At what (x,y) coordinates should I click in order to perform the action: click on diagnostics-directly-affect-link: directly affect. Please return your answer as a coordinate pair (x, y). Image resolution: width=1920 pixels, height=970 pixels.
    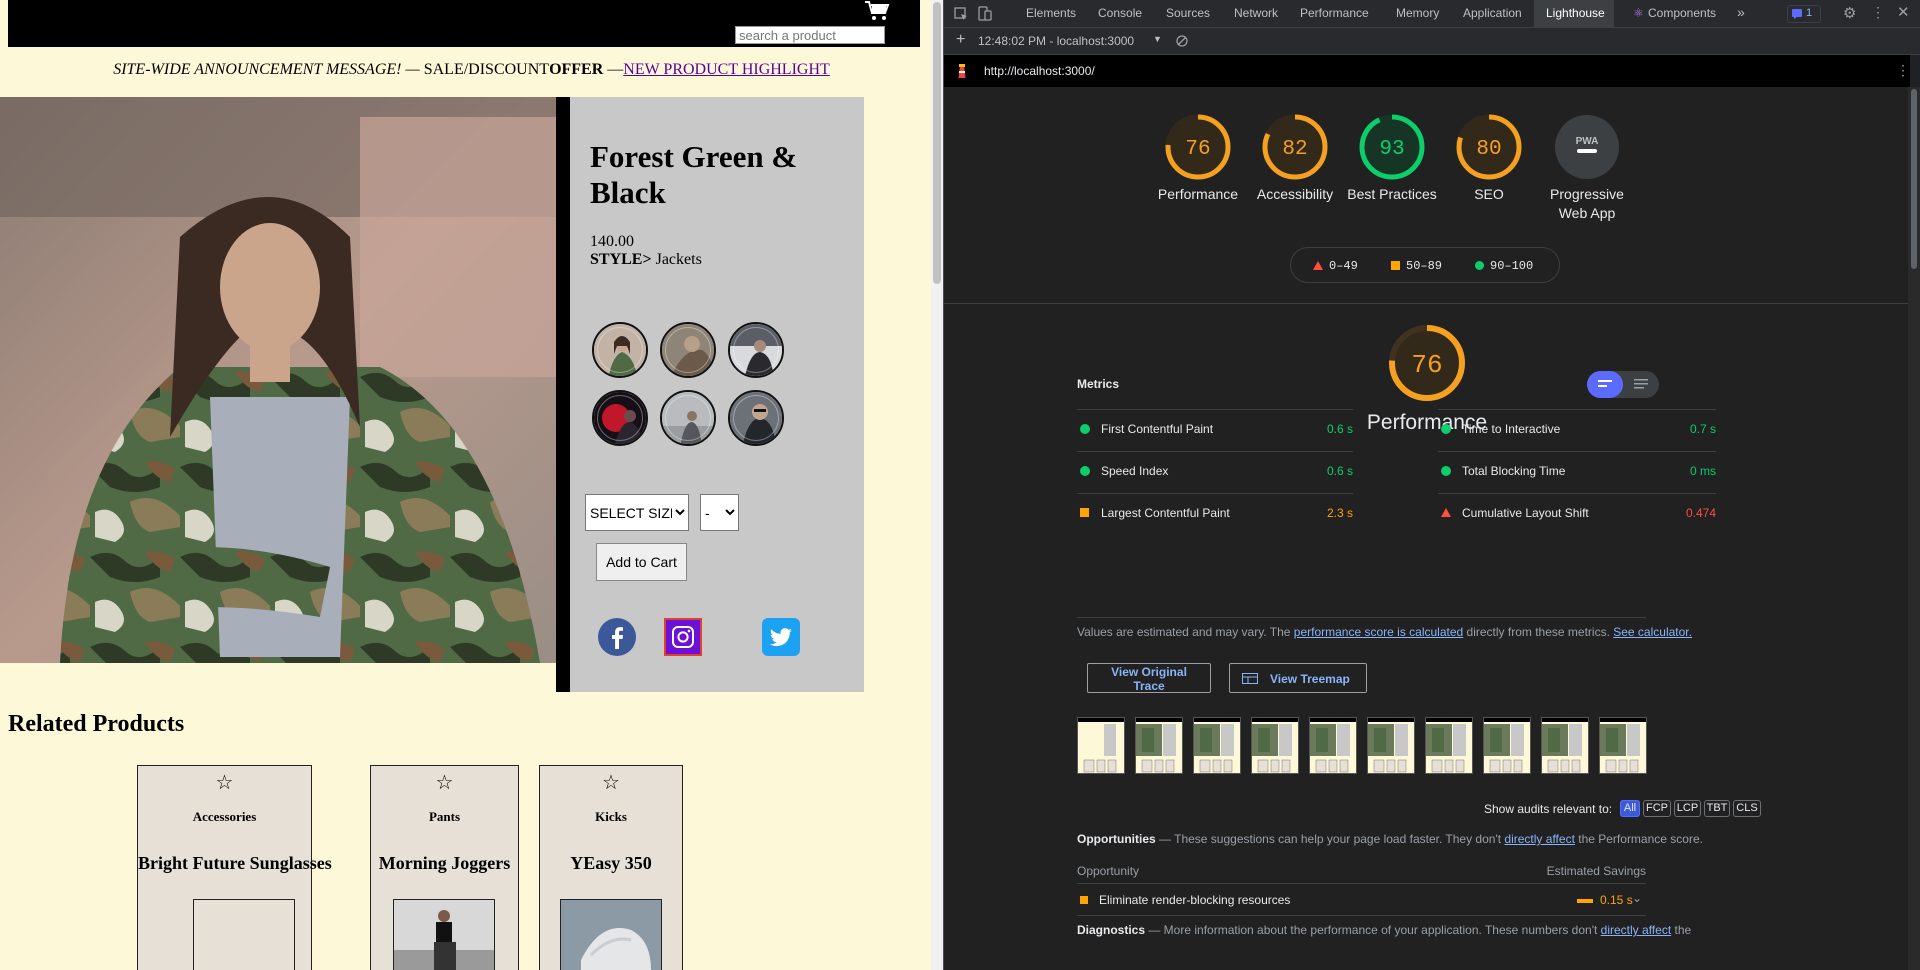
    Looking at the image, I should click on (1636, 930).